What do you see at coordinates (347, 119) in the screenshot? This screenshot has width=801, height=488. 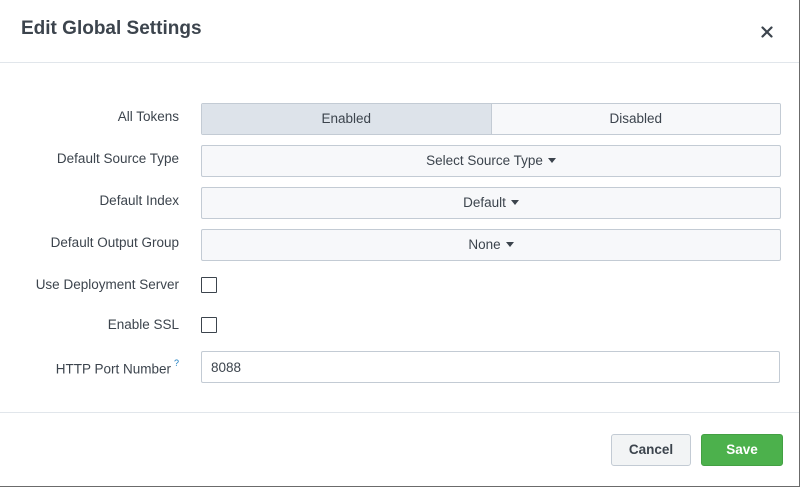 I see `all-tokens-enabled-button: Enabled` at bounding box center [347, 119].